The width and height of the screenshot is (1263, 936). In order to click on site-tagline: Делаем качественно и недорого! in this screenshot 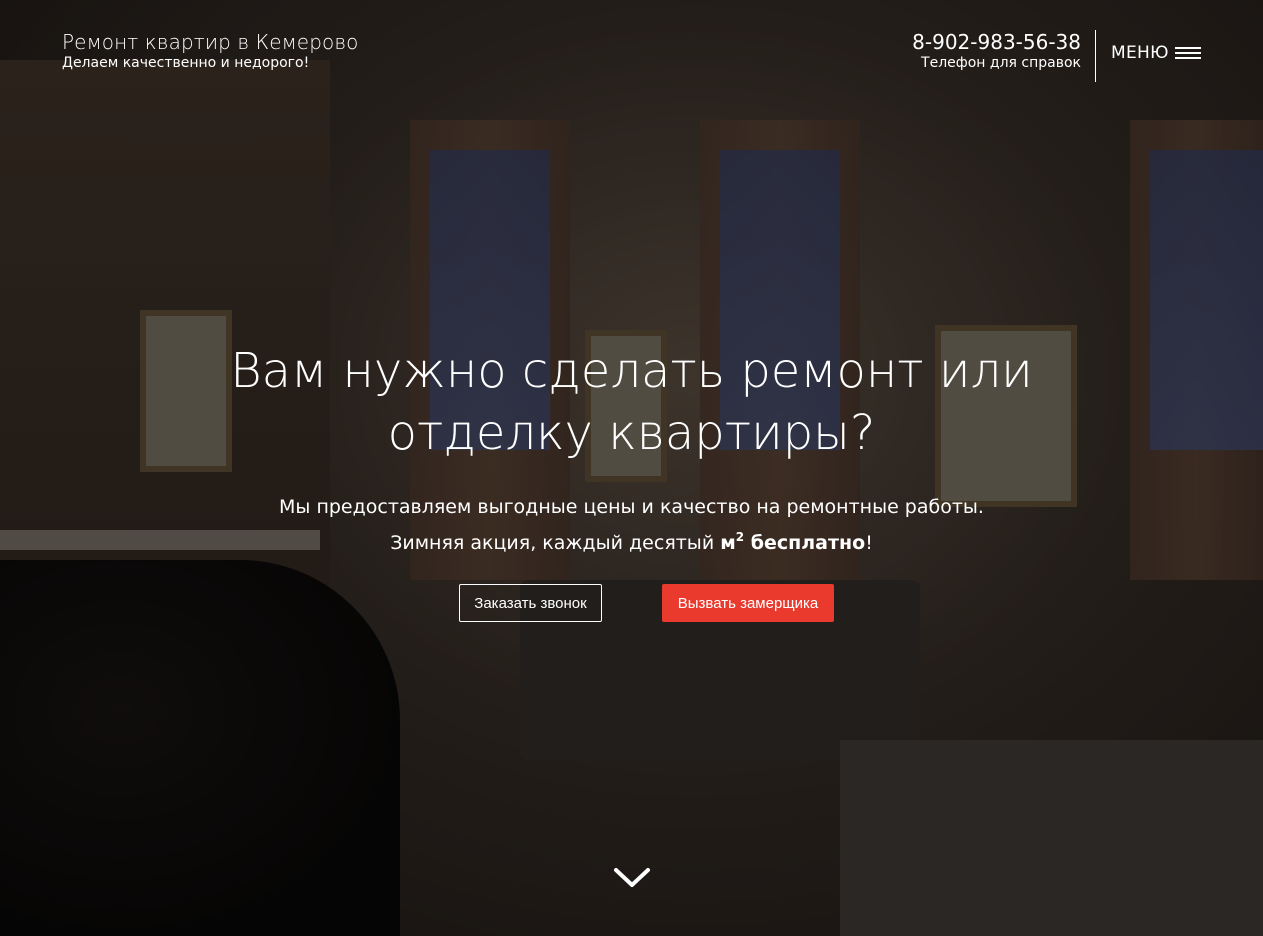, I will do `click(186, 63)`.